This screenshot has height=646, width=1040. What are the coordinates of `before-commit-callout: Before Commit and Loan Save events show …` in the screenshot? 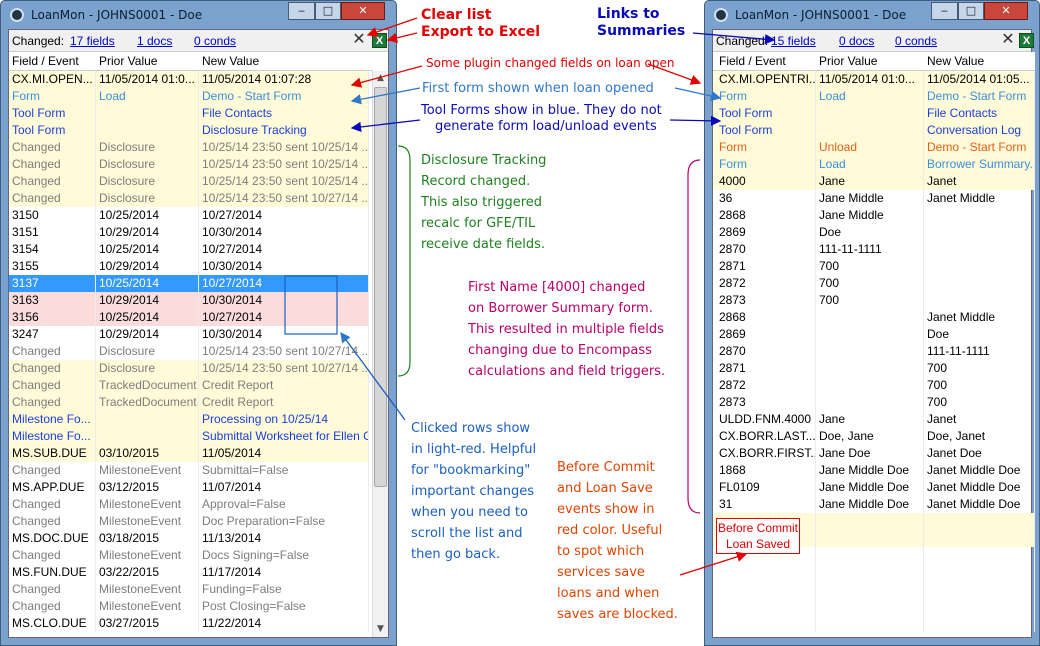 It's located at (617, 541).